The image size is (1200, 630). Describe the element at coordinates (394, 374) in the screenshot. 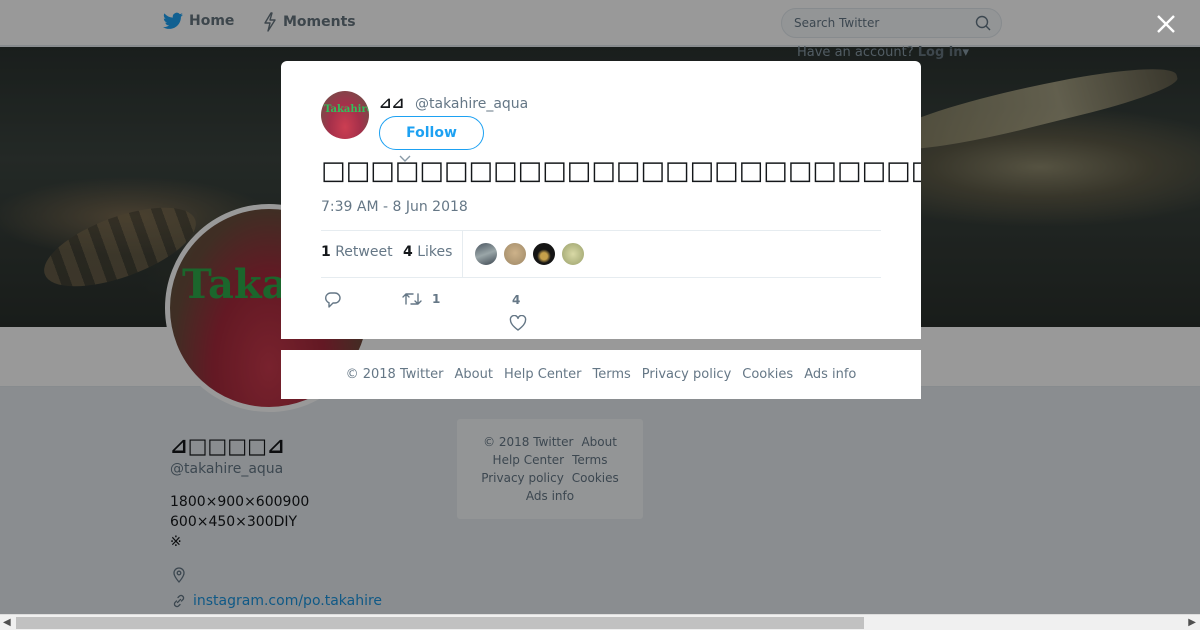

I see `modal-footer-copyright: © 2018 Twitter` at that location.